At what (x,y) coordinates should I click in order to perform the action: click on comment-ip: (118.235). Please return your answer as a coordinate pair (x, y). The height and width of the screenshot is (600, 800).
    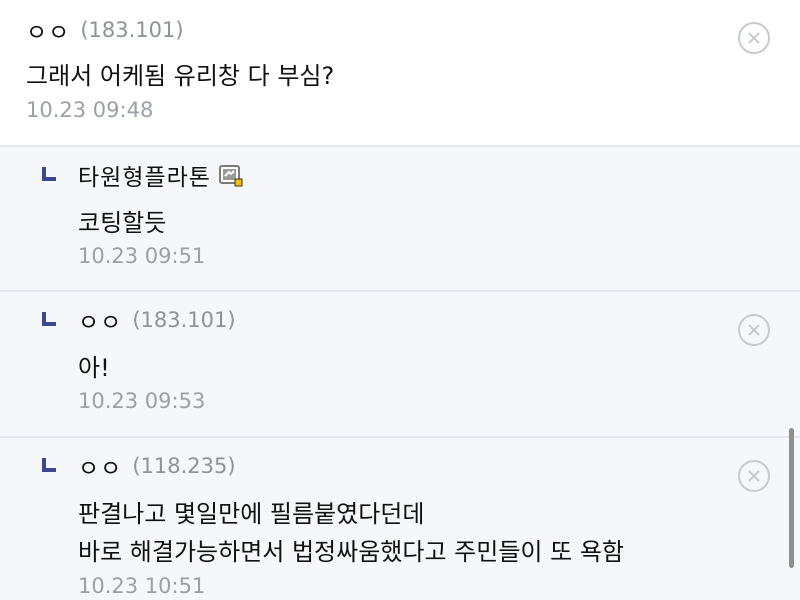
    Looking at the image, I should click on (184, 466).